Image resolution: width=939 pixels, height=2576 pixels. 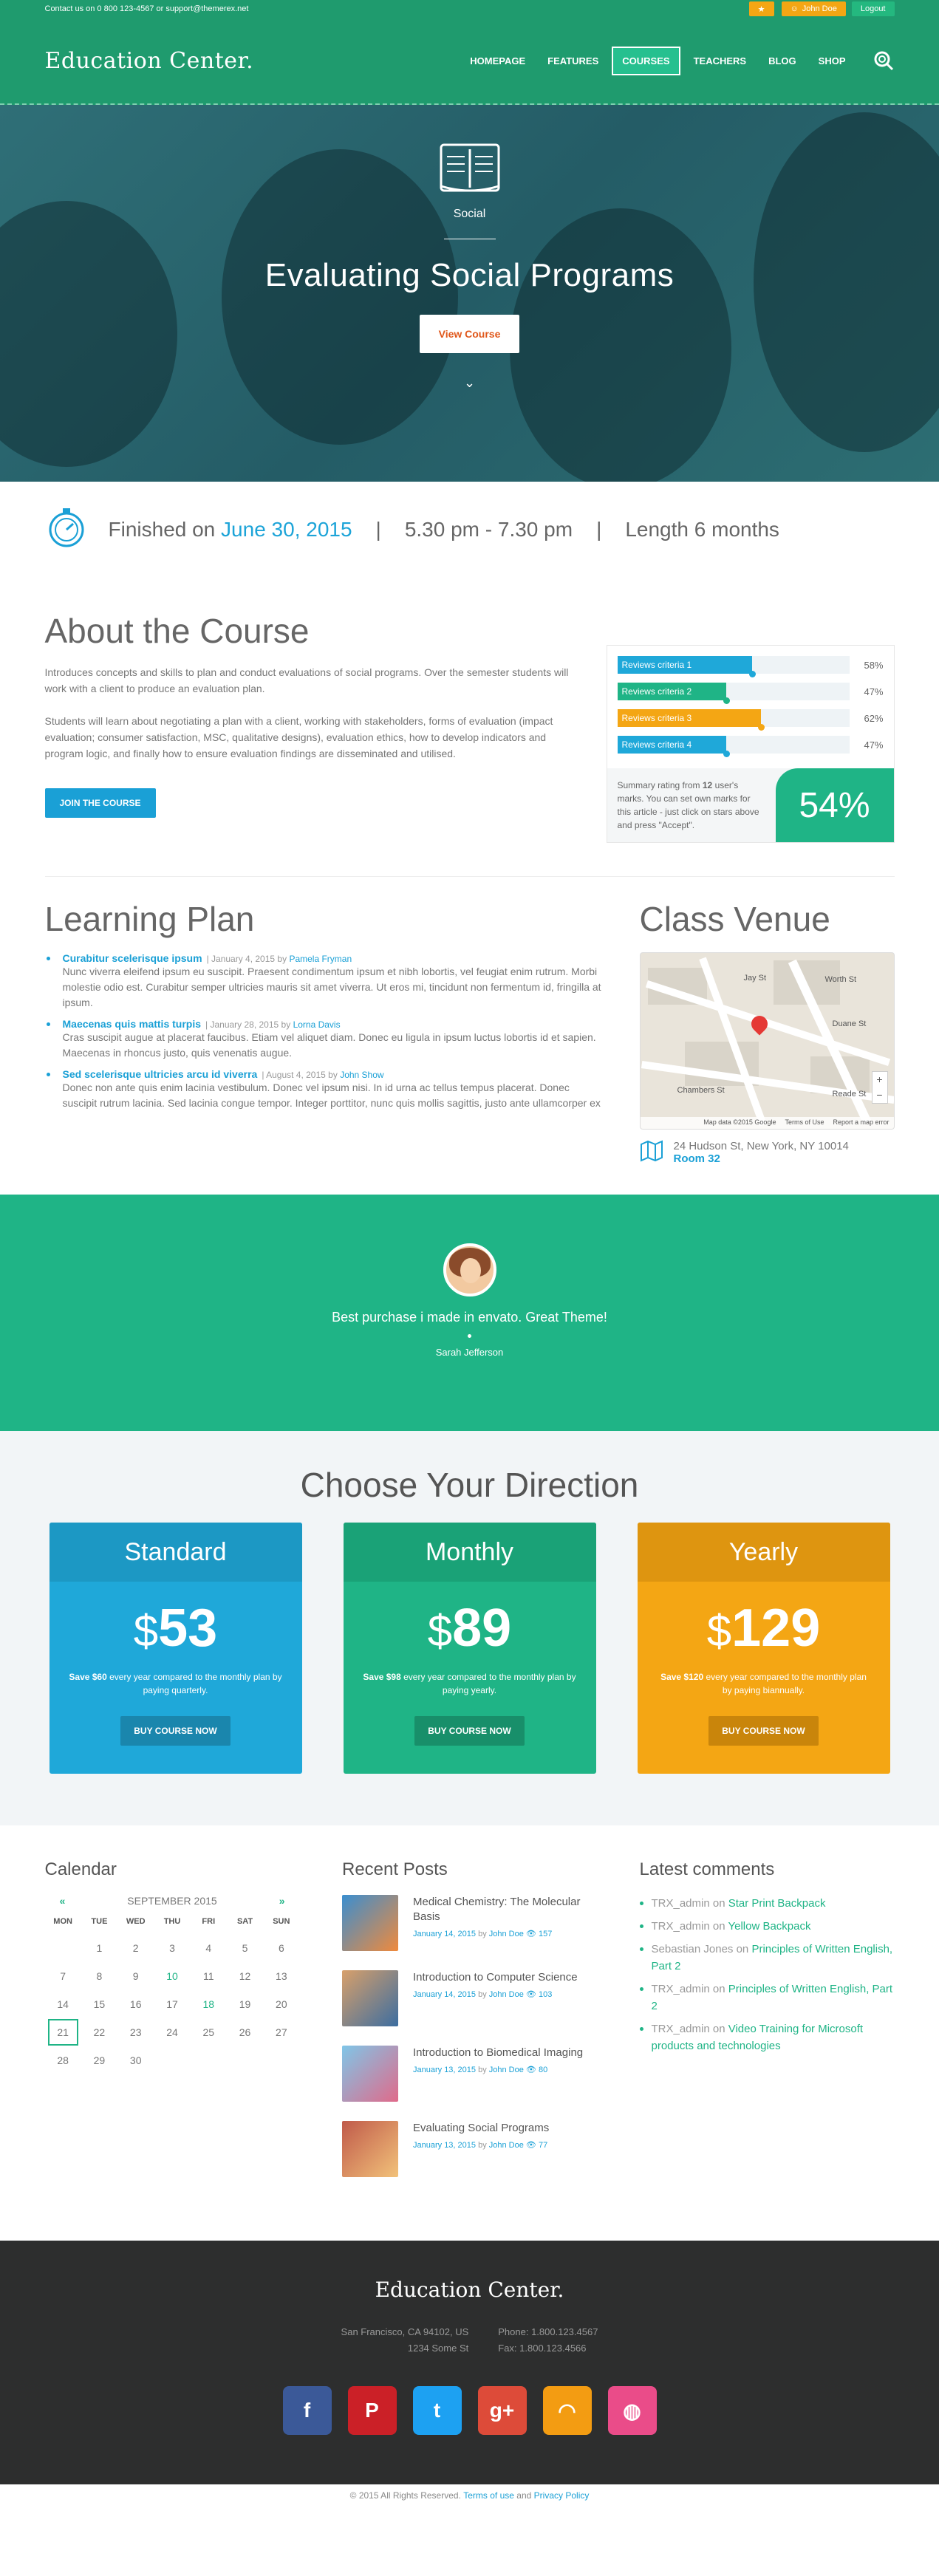 I want to click on search-icon, so click(x=884, y=60).